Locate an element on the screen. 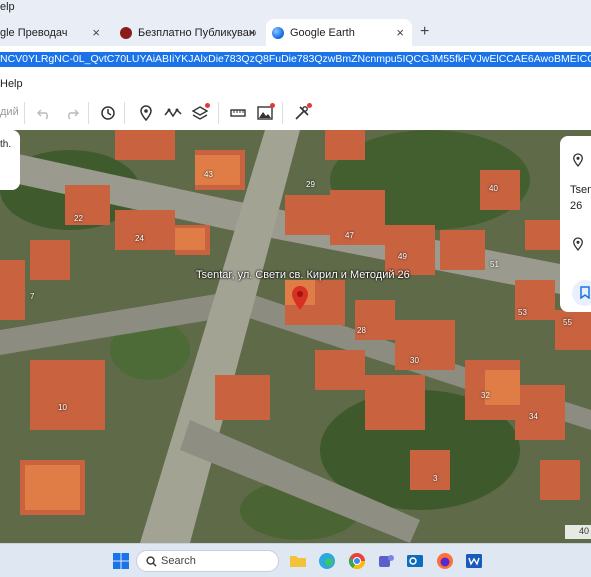  windows-taskbar: Search is located at coordinates (295, 560).